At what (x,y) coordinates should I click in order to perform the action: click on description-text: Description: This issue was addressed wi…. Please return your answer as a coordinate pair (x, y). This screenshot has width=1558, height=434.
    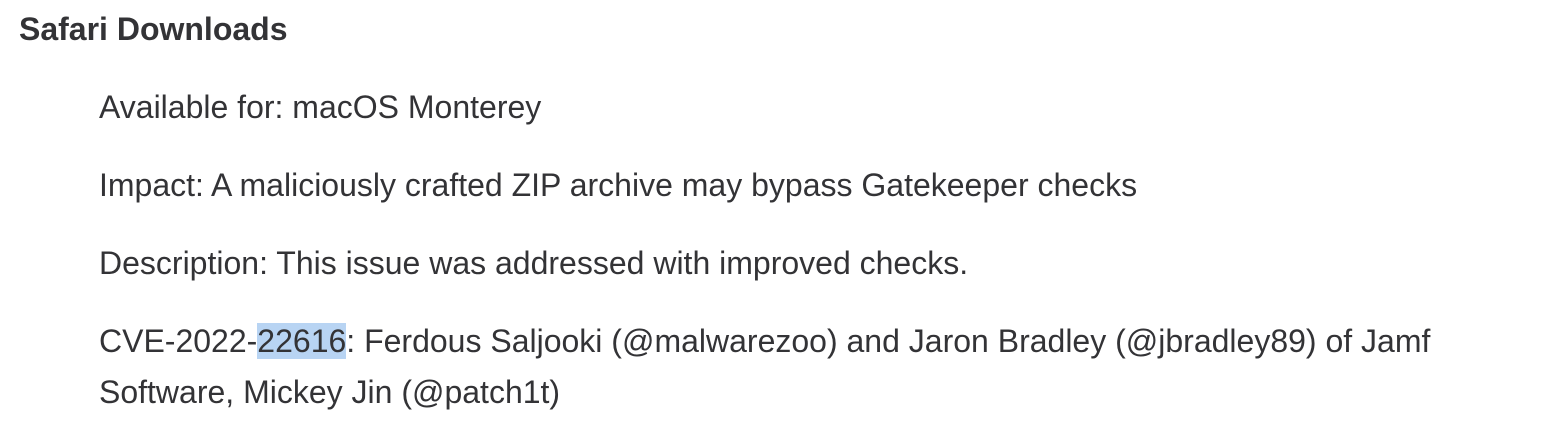
    Looking at the image, I should click on (534, 263).